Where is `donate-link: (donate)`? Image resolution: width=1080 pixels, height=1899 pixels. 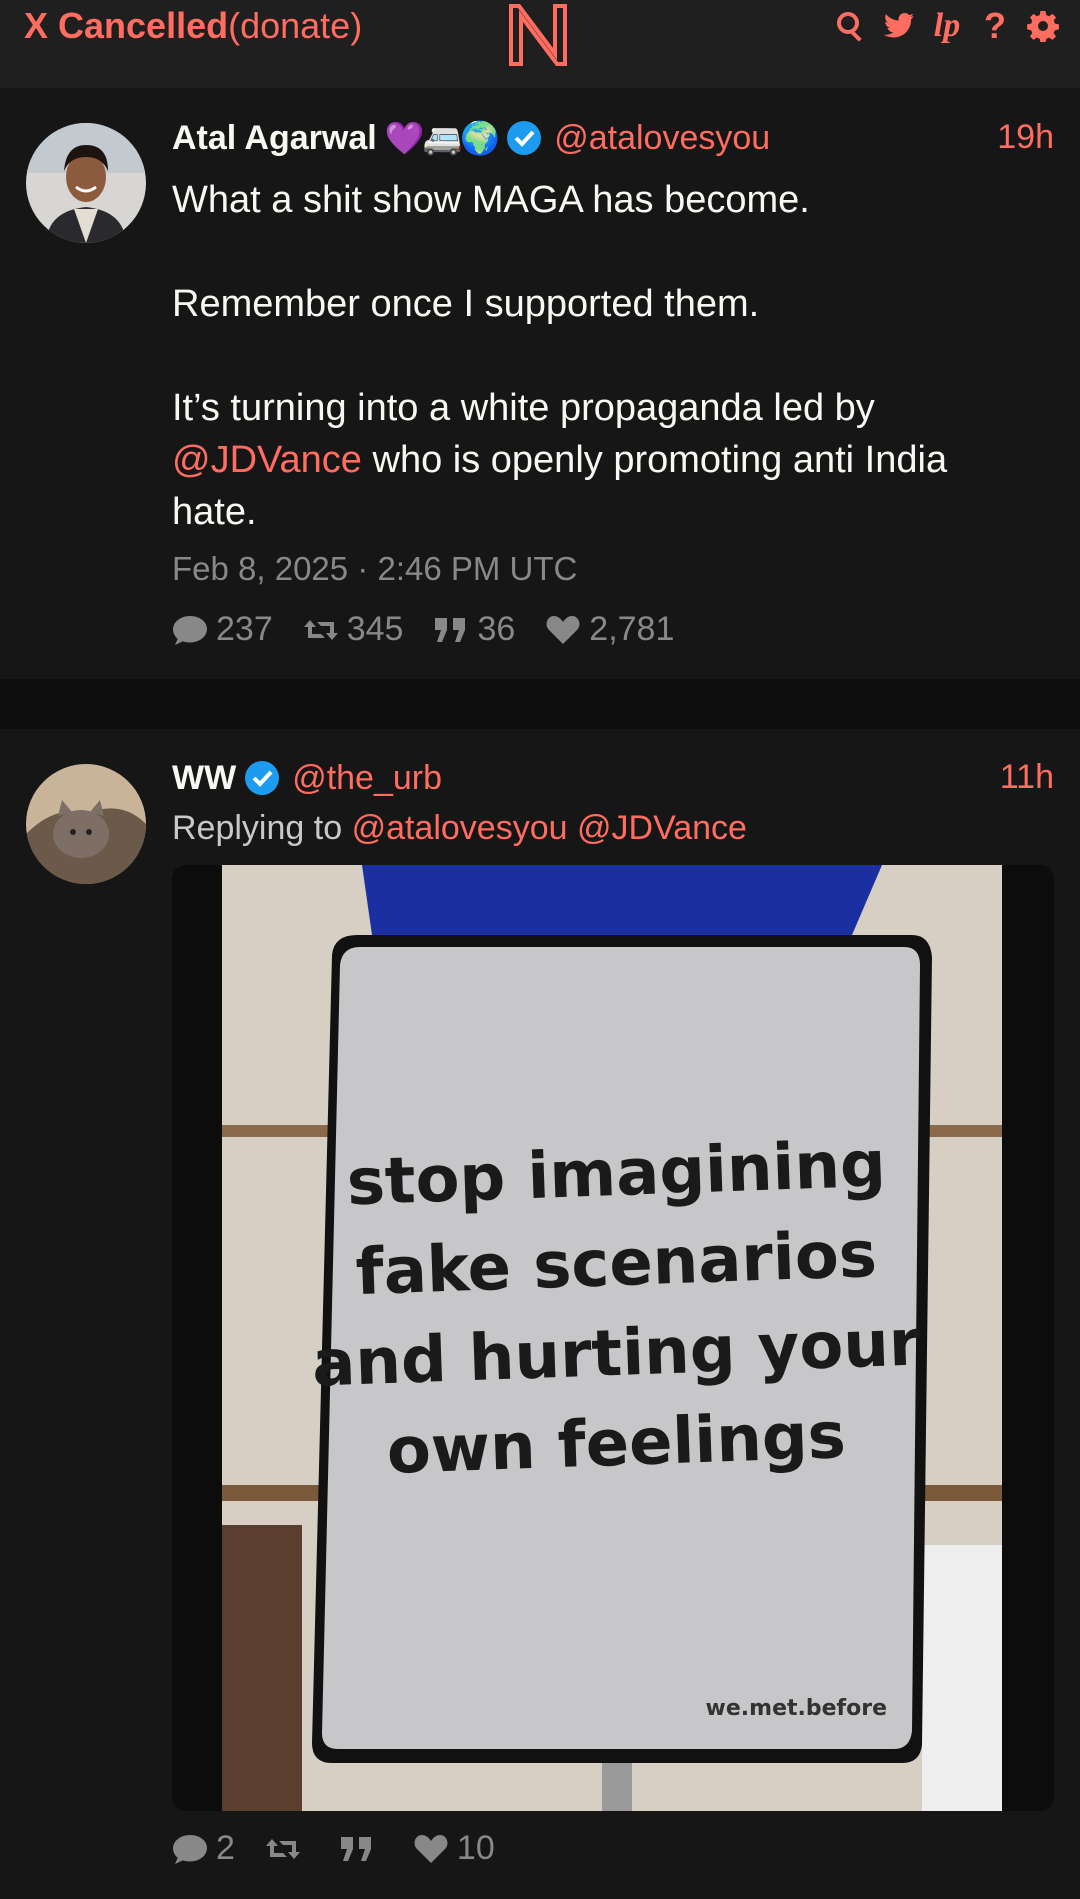
donate-link: (donate) is located at coordinates (295, 25).